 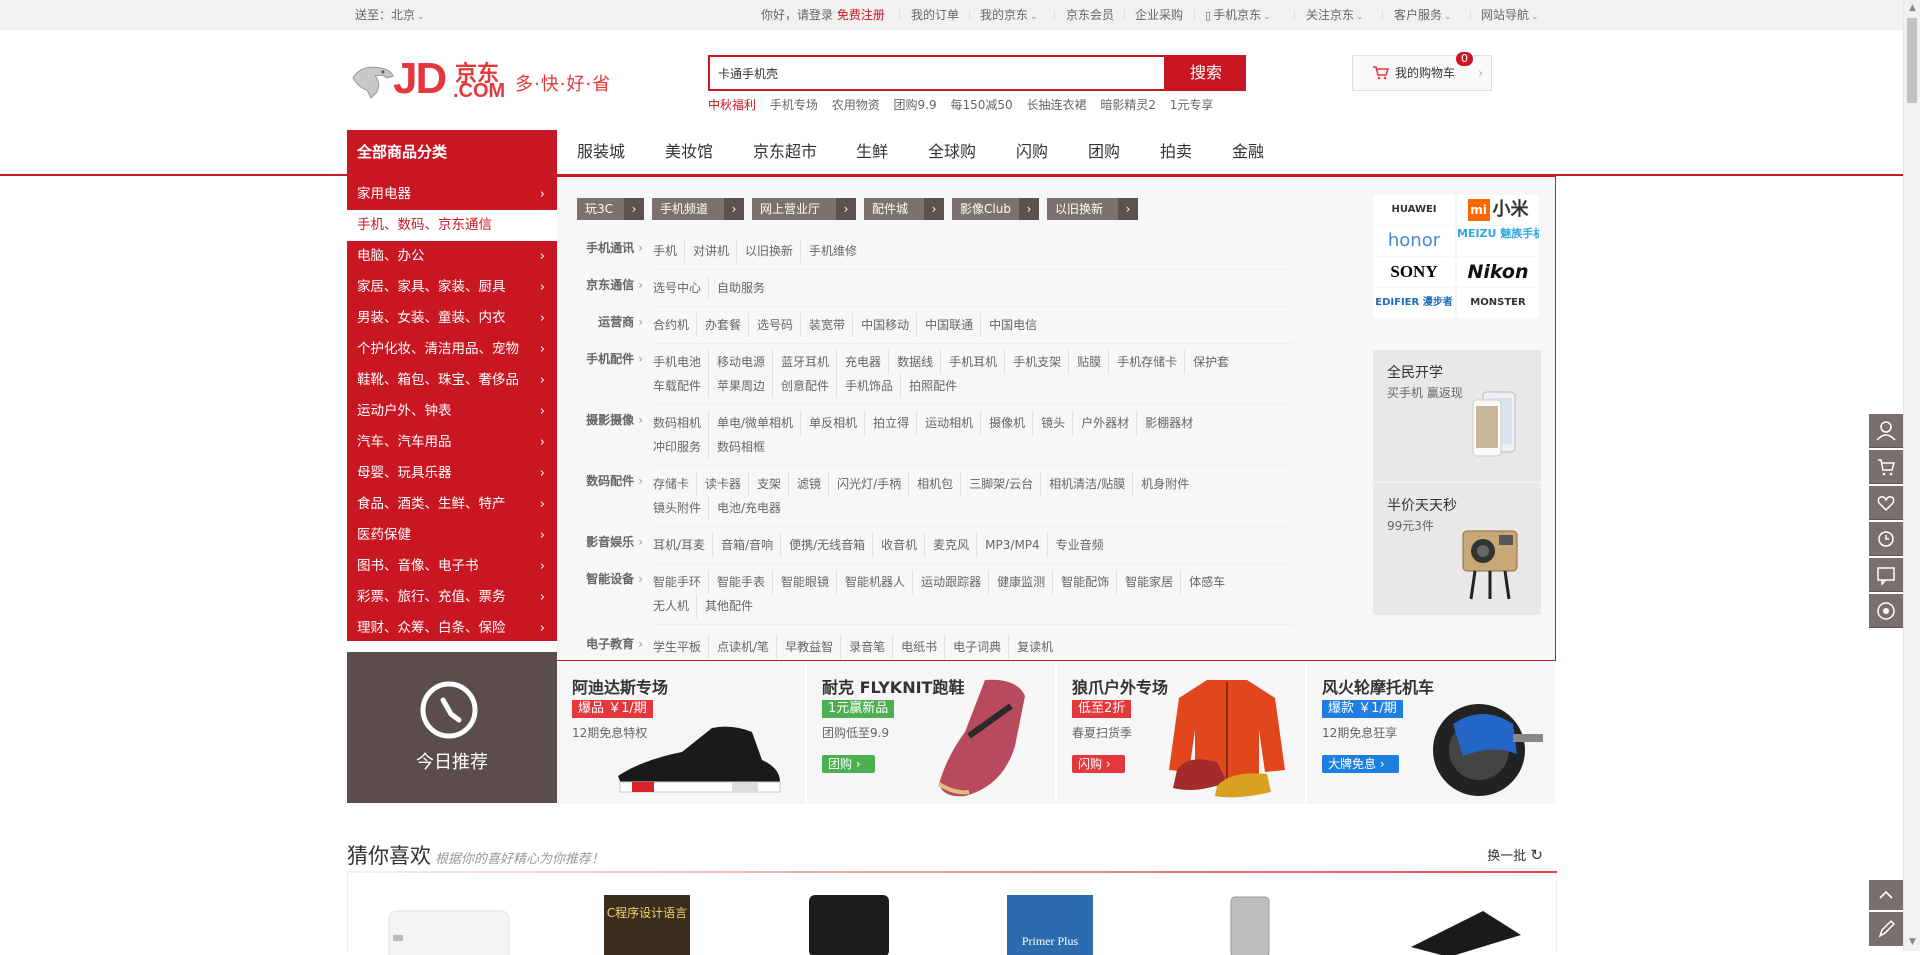 What do you see at coordinates (861, 15) in the screenshot?
I see `register-link: 免费注册` at bounding box center [861, 15].